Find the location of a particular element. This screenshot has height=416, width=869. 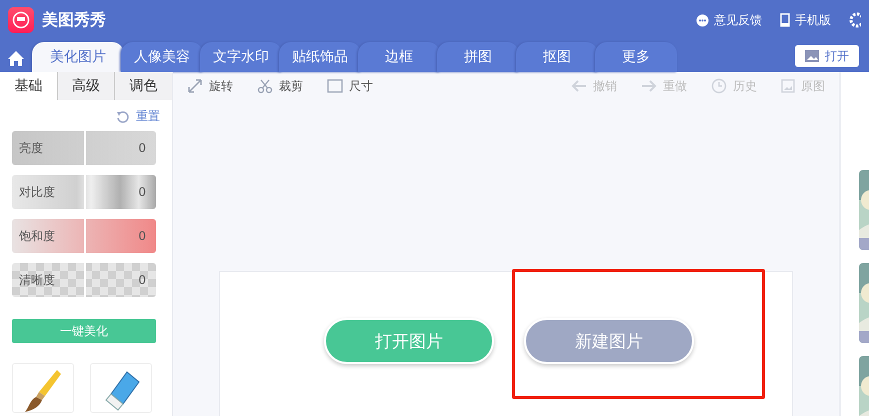

slider-label: 清晰度 is located at coordinates (37, 280).